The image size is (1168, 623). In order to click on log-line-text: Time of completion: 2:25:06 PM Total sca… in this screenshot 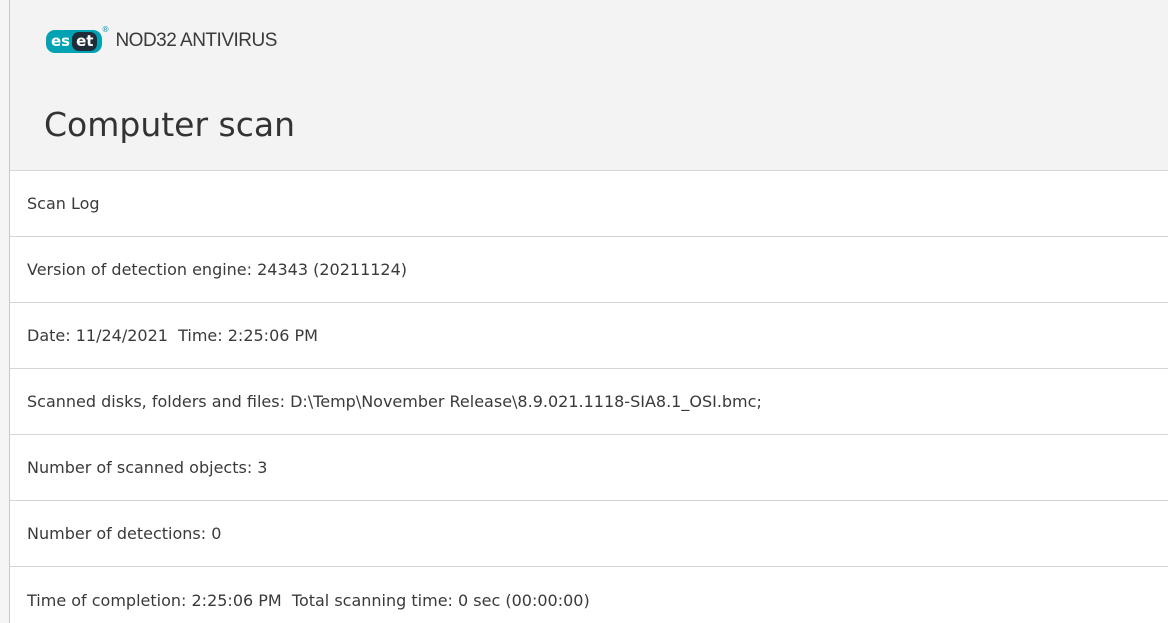, I will do `click(308, 600)`.